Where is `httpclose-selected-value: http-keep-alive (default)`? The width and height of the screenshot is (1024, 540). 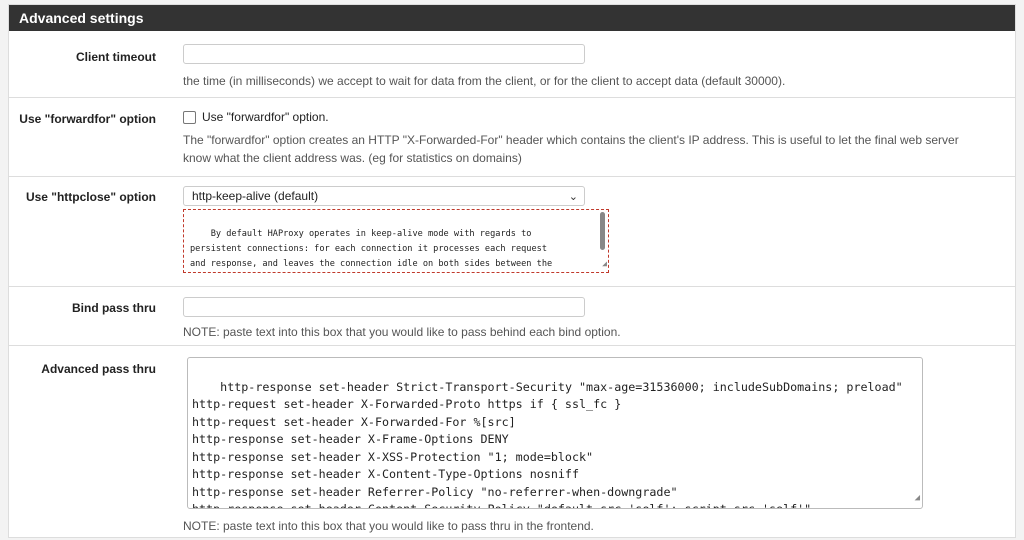
httpclose-selected-value: http-keep-alive (default) is located at coordinates (255, 196).